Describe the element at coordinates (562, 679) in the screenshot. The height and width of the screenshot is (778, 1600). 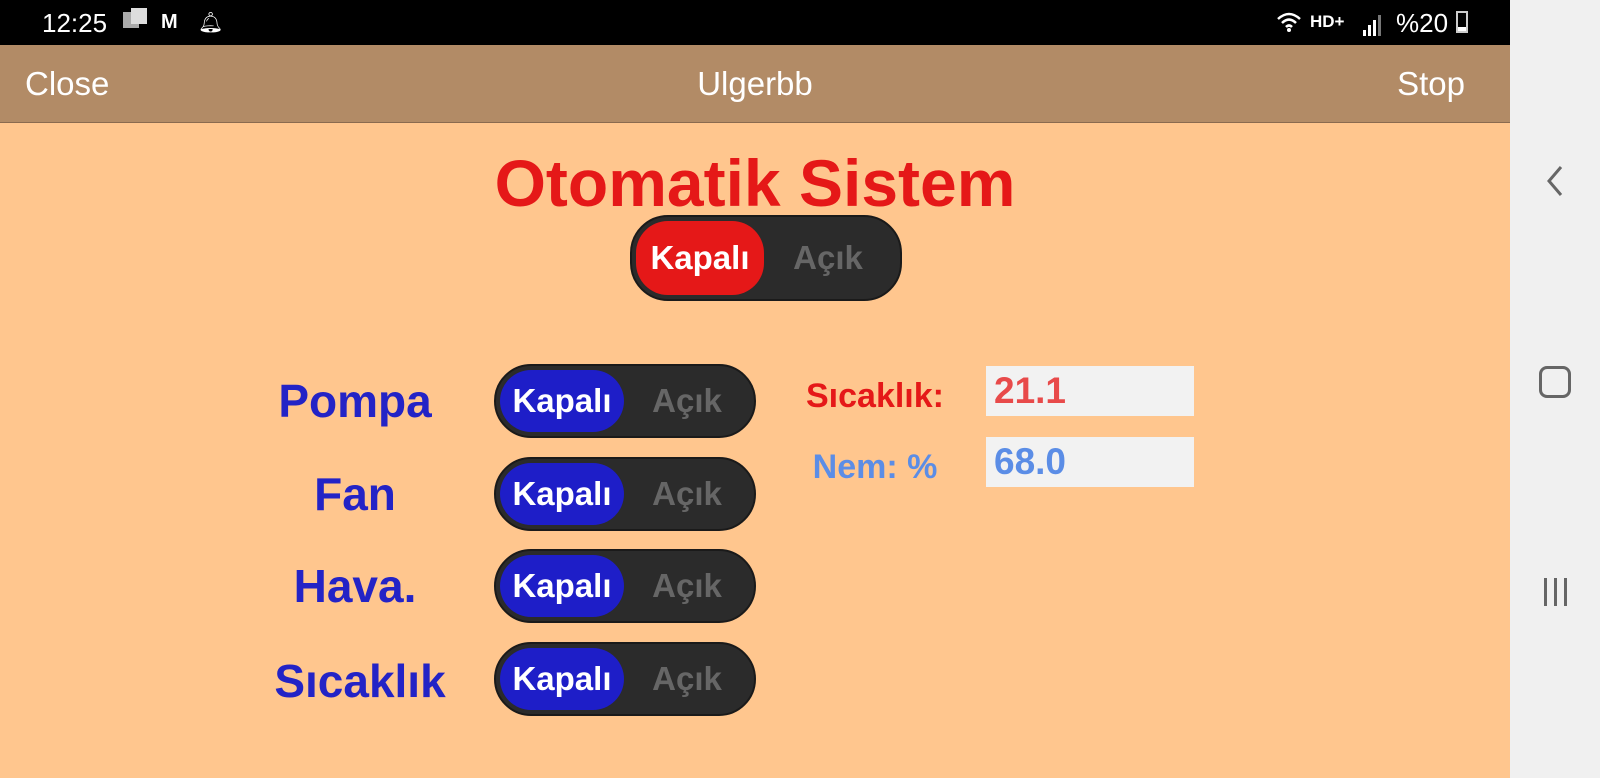
I see `sicaklik-toggle-off-label: Kapalı` at that location.